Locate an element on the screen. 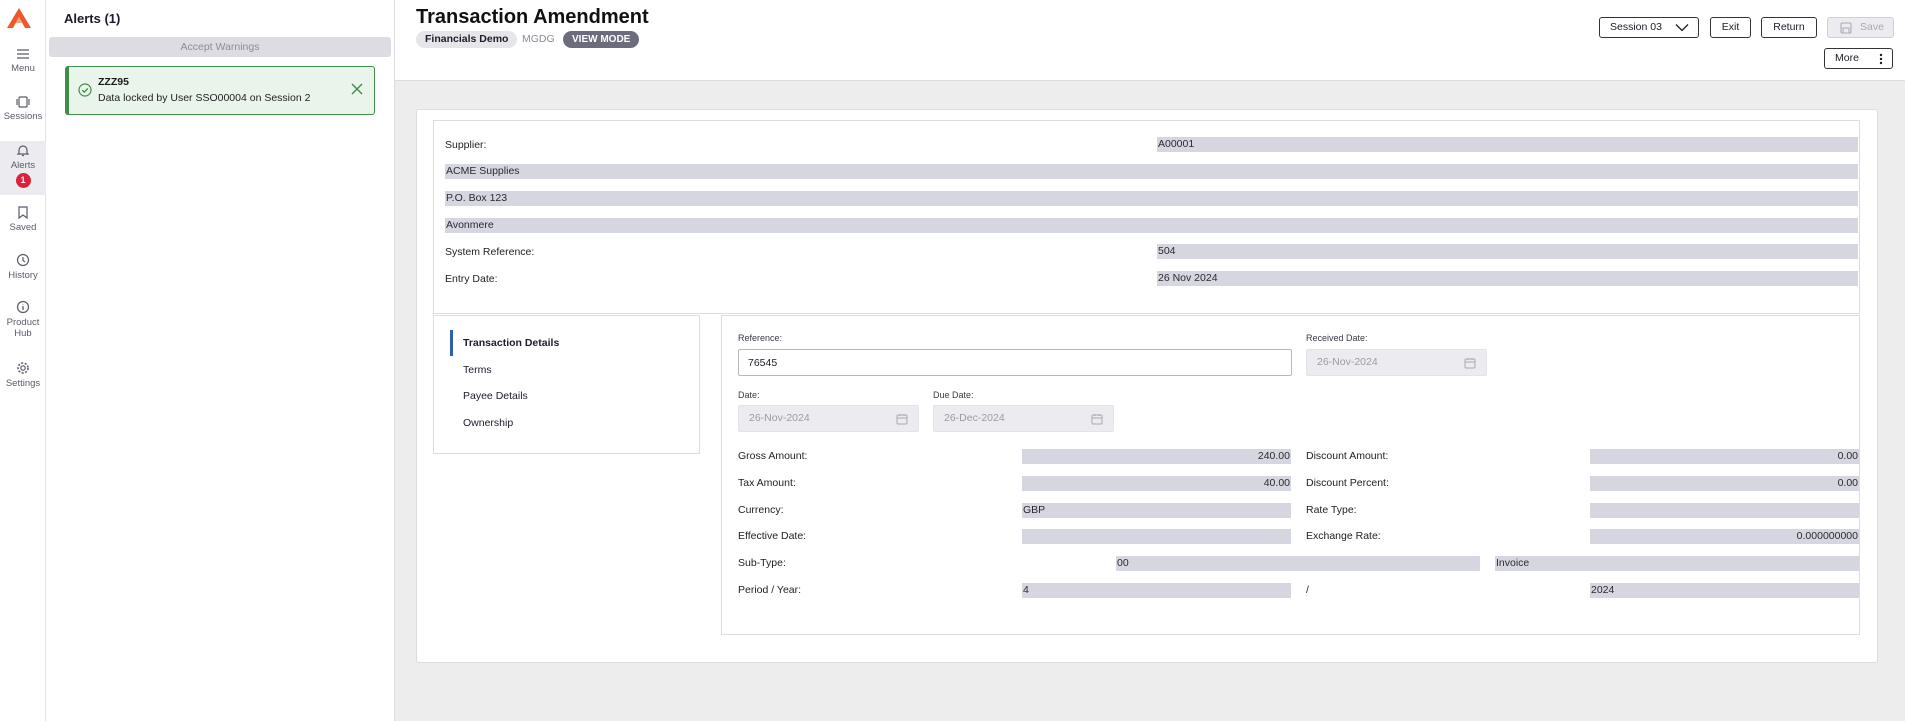 The height and width of the screenshot is (721, 1905). nav-product-hub: Product Hub is located at coordinates (23, 323).